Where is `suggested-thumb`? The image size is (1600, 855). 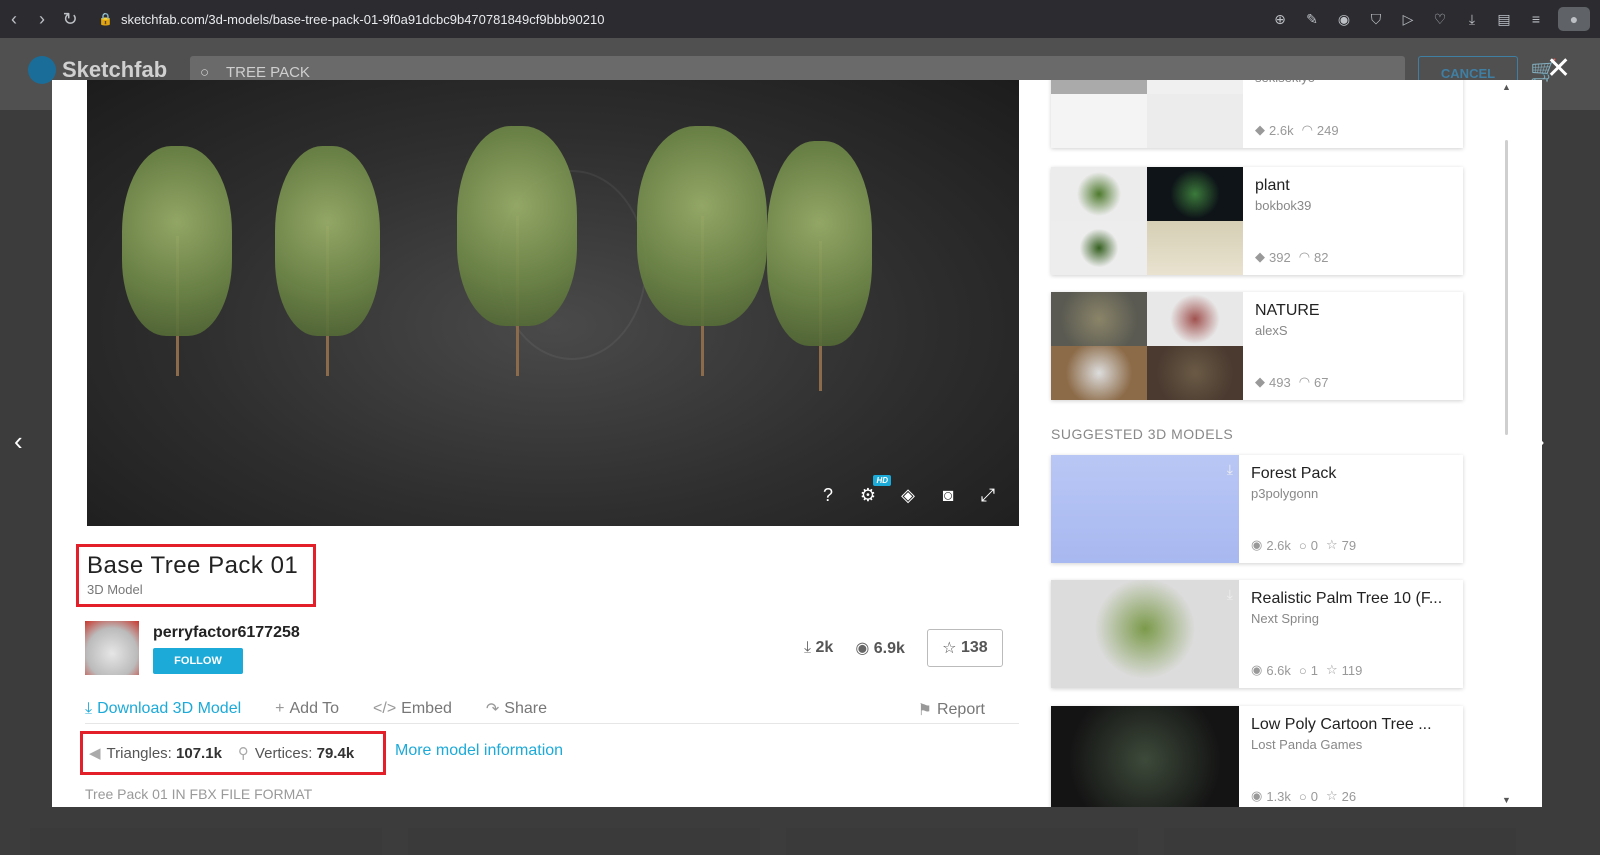 suggested-thumb is located at coordinates (1145, 756).